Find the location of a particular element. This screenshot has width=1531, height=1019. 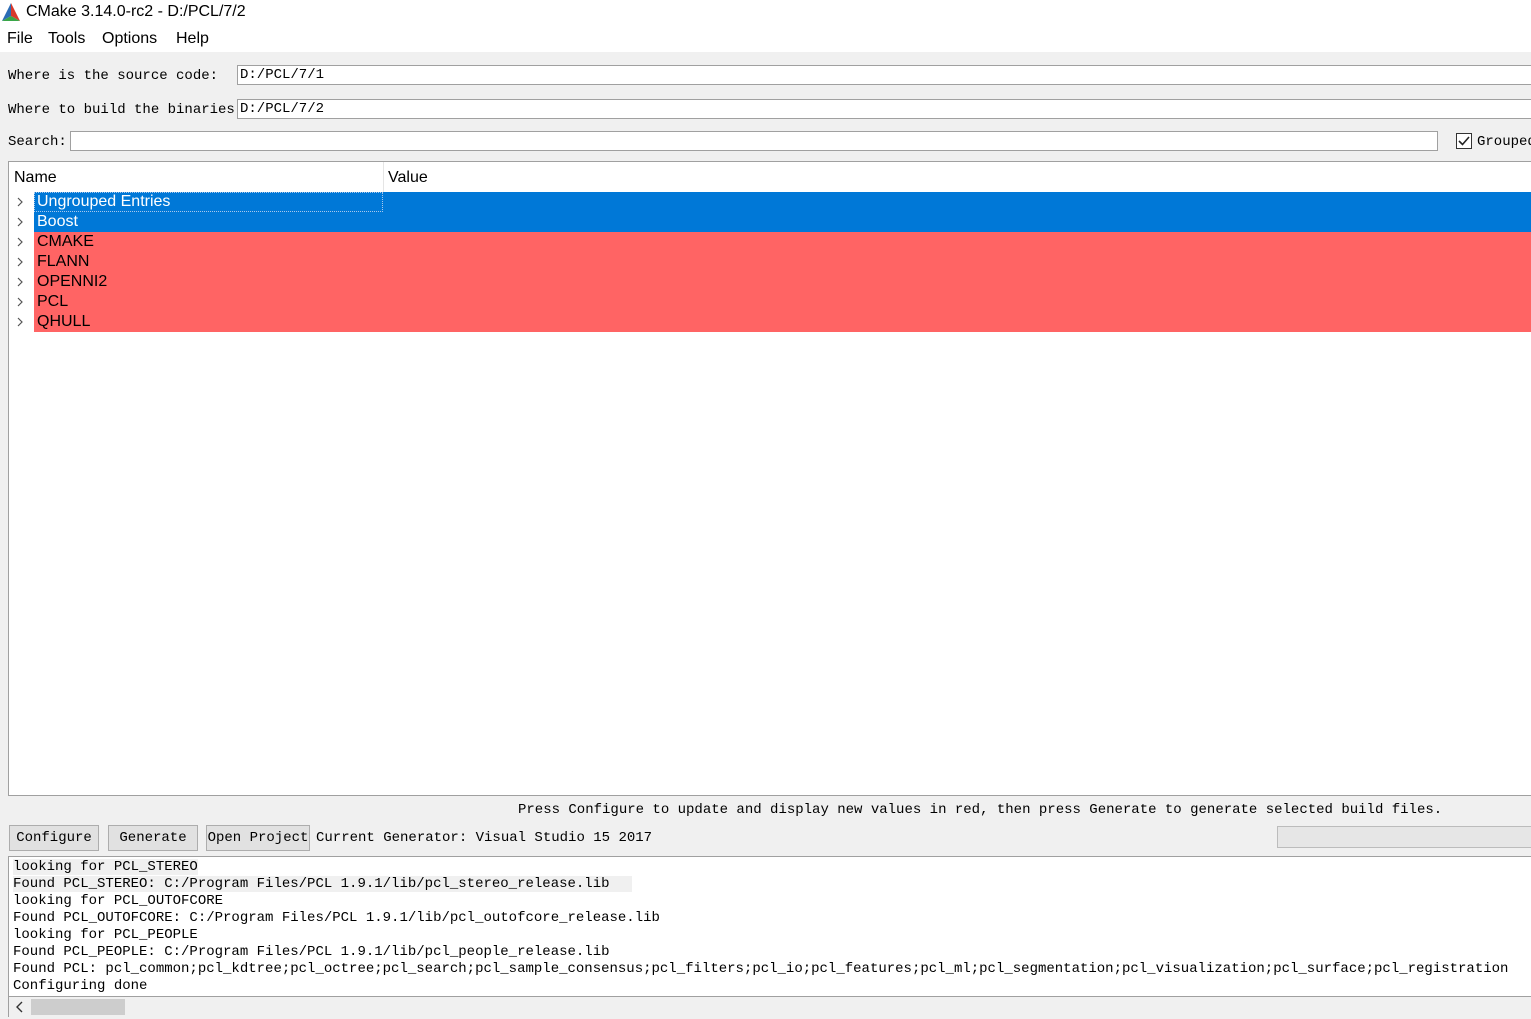

check-icon is located at coordinates (1464, 141).